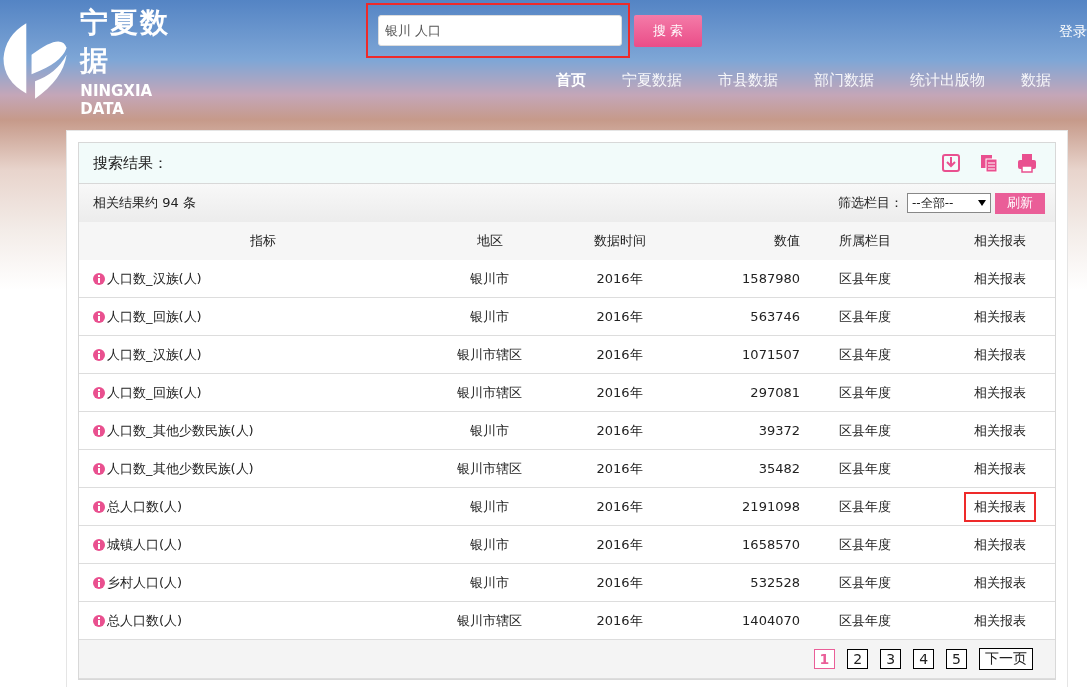 This screenshot has width=1087, height=687. I want to click on column-header: 数据时间, so click(619, 241).